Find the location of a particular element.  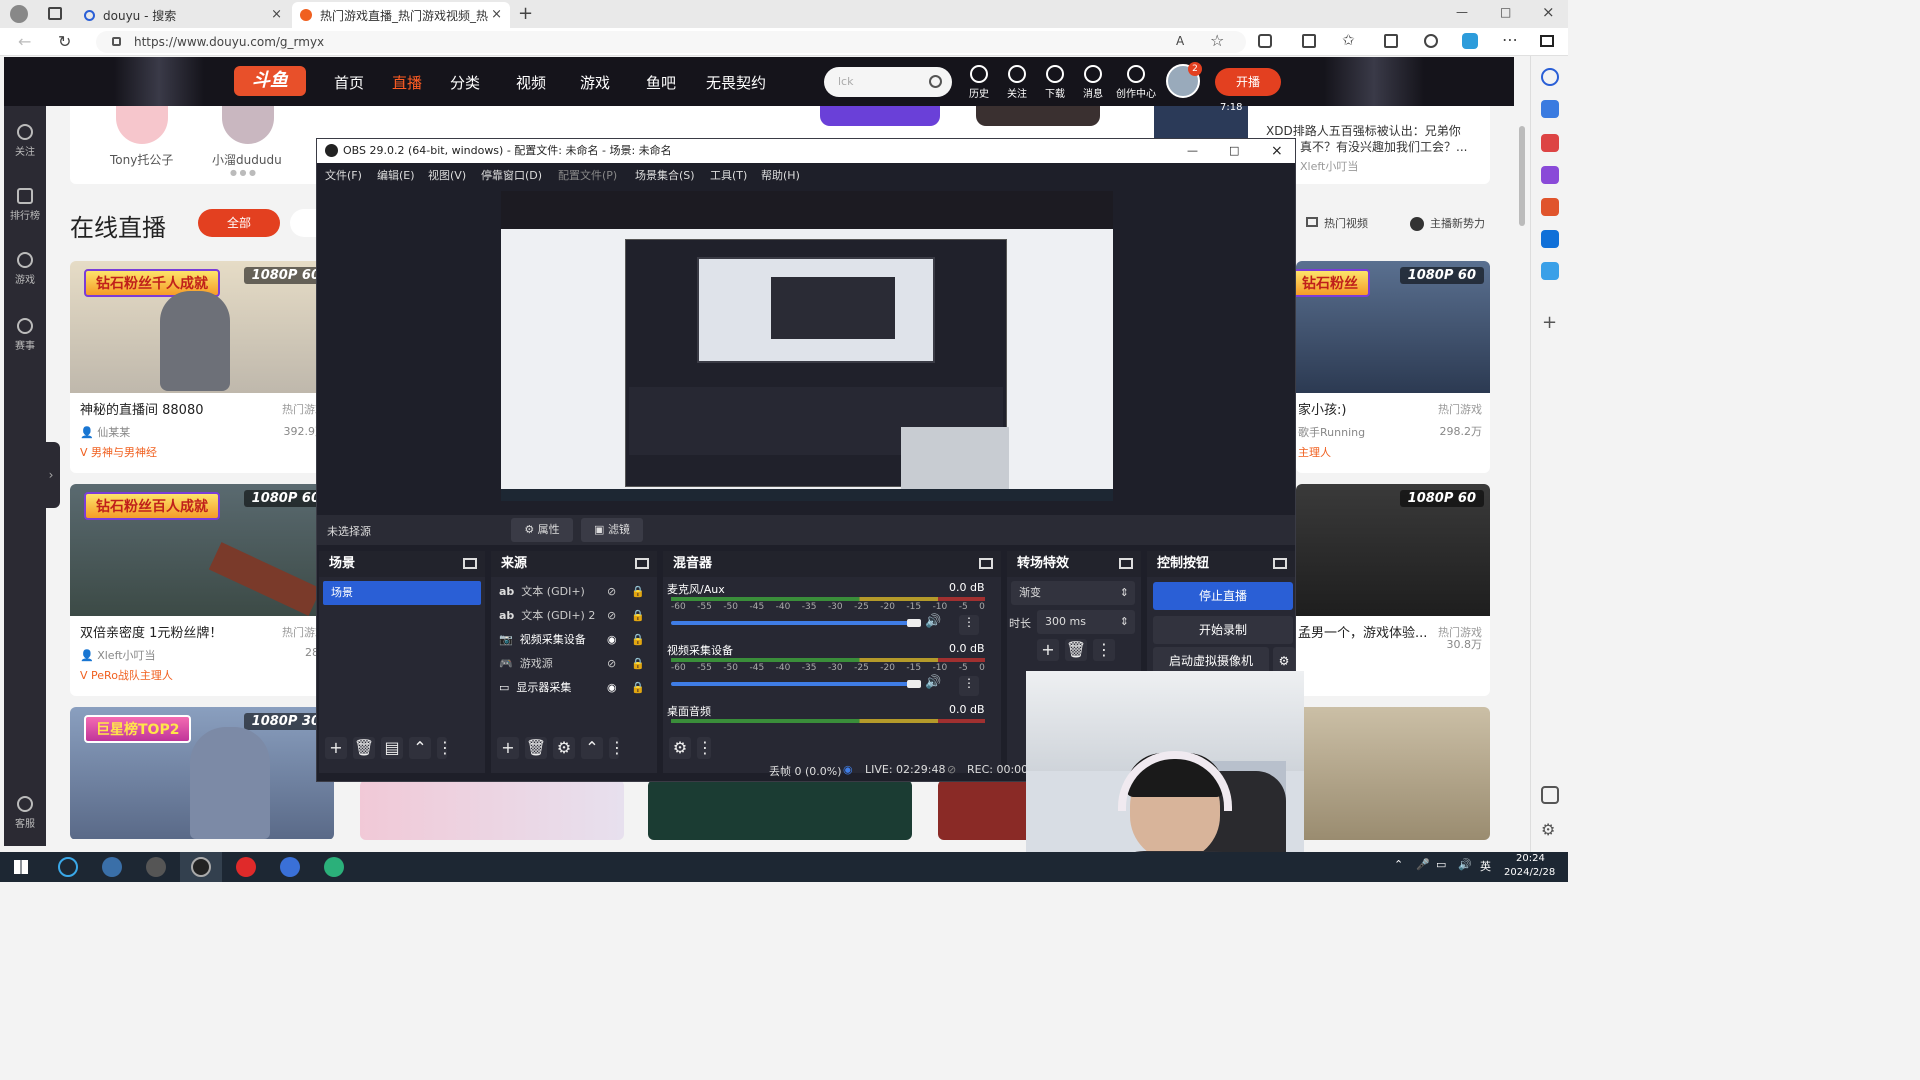

minimize-button: — is located at coordinates (1462, 12).